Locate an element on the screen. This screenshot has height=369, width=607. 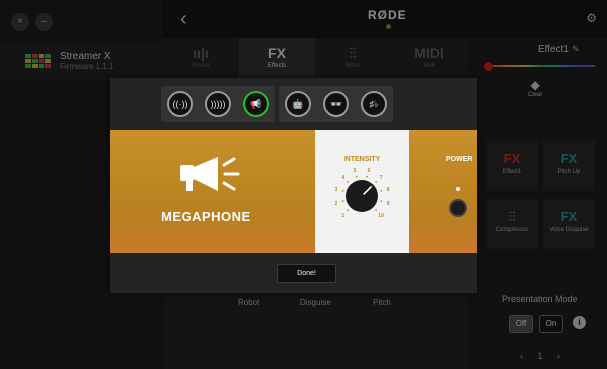
disguise-icon: 🕶 is located at coordinates (336, 104).